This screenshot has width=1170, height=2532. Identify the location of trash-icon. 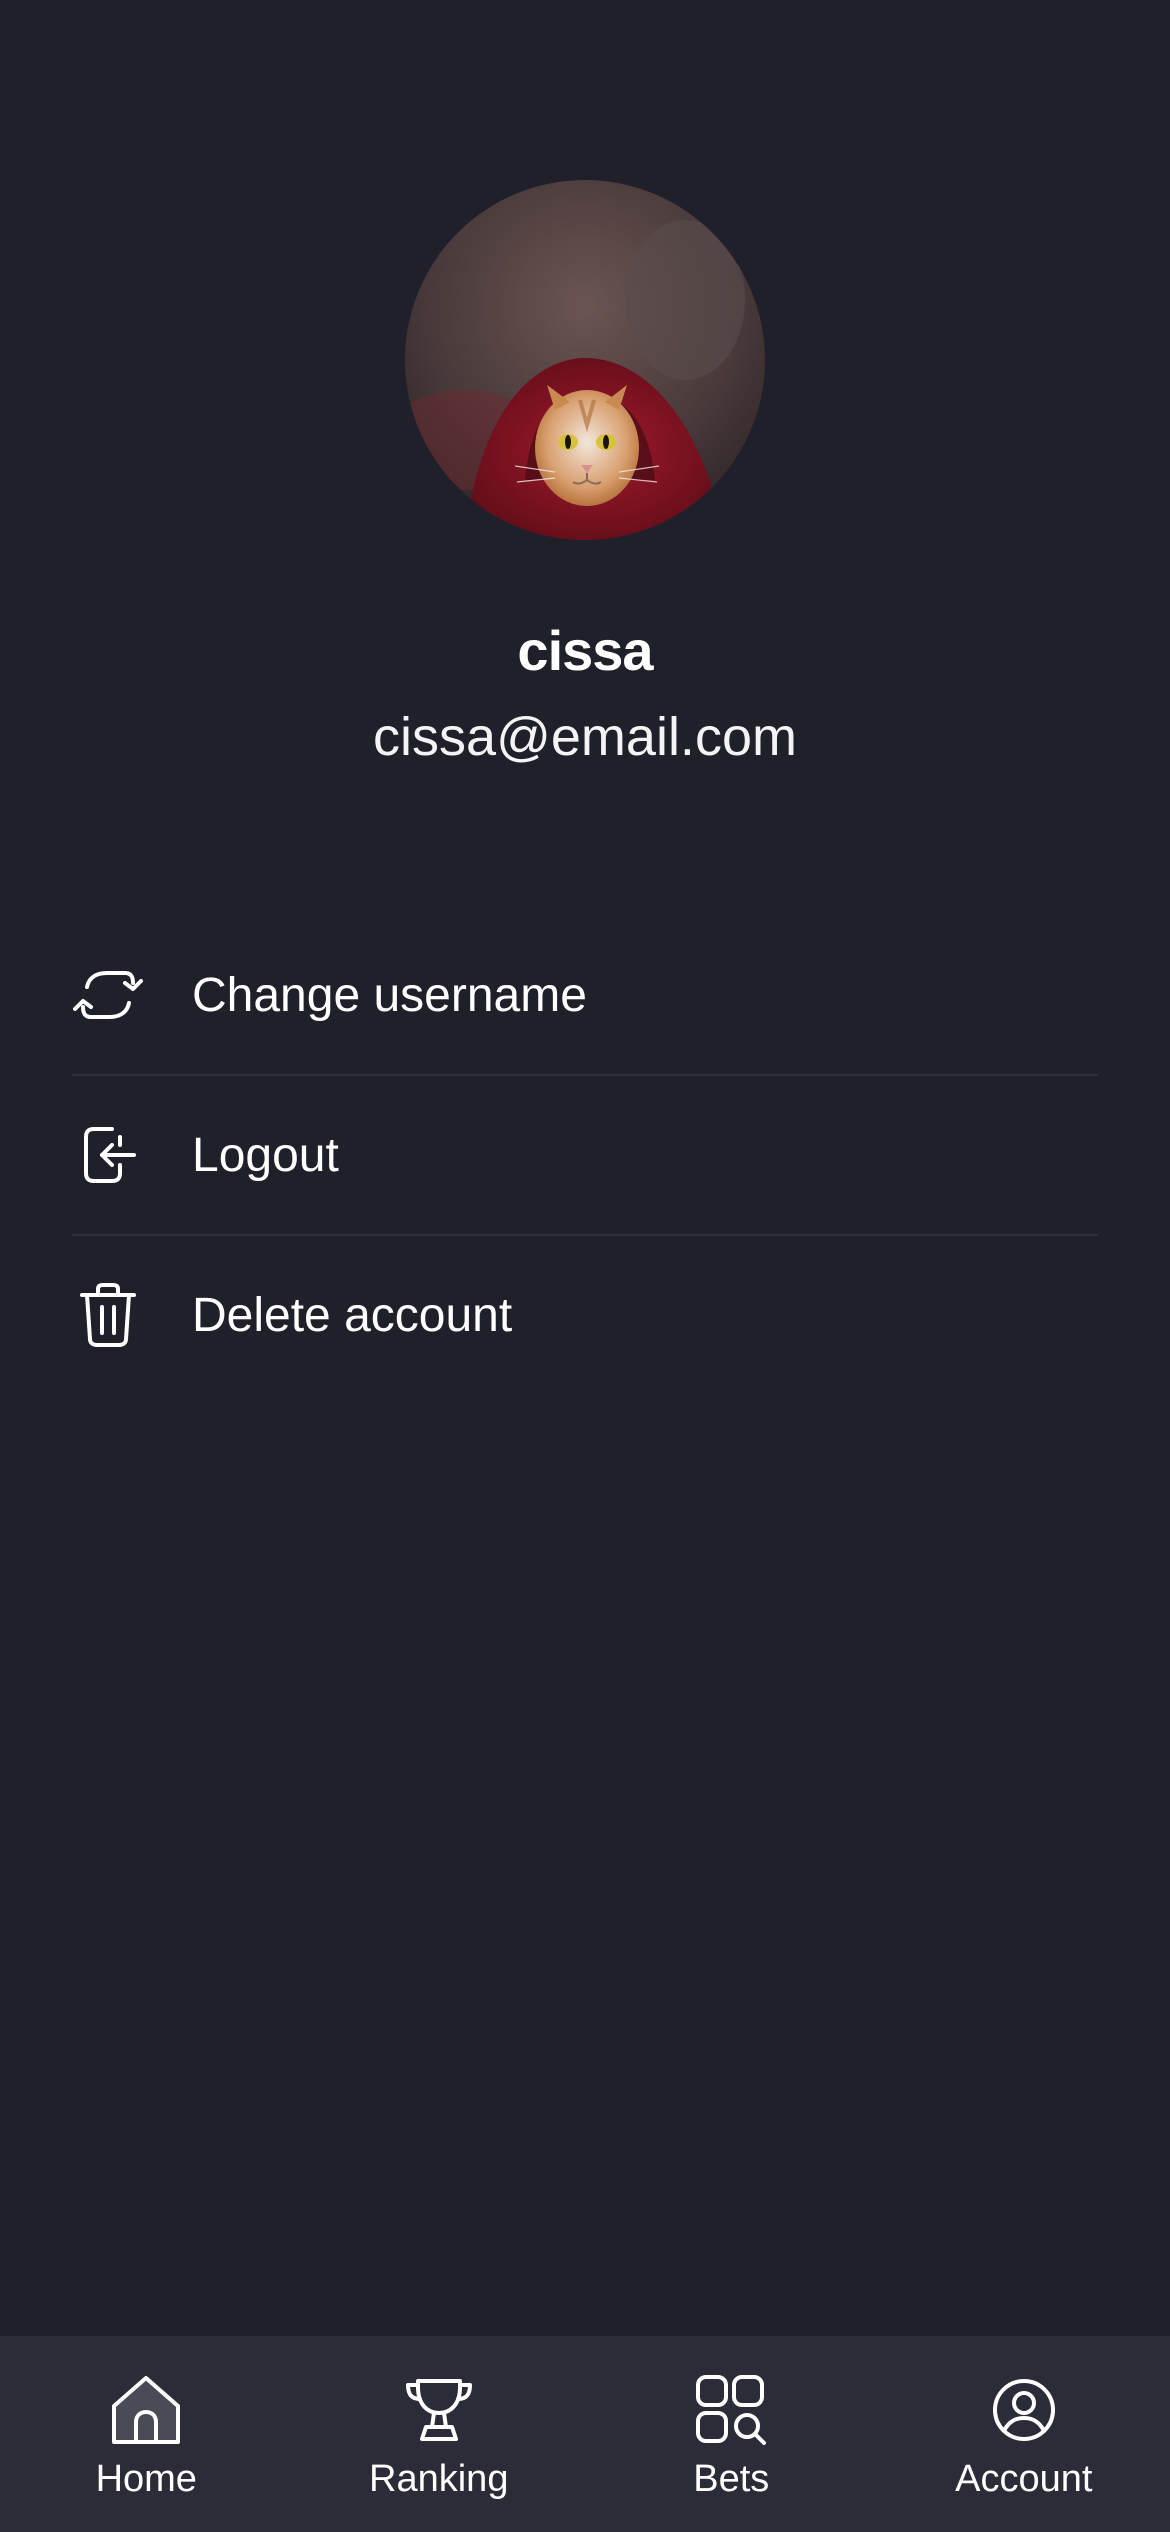
(108, 1315).